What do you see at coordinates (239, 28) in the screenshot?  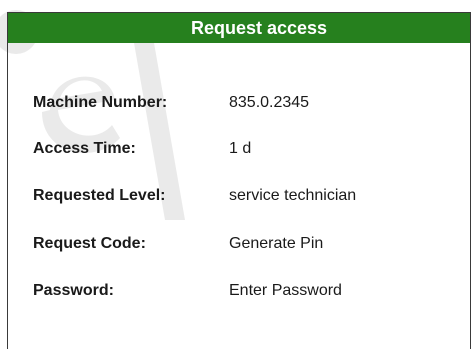 I see `dialog-title: Request access` at bounding box center [239, 28].